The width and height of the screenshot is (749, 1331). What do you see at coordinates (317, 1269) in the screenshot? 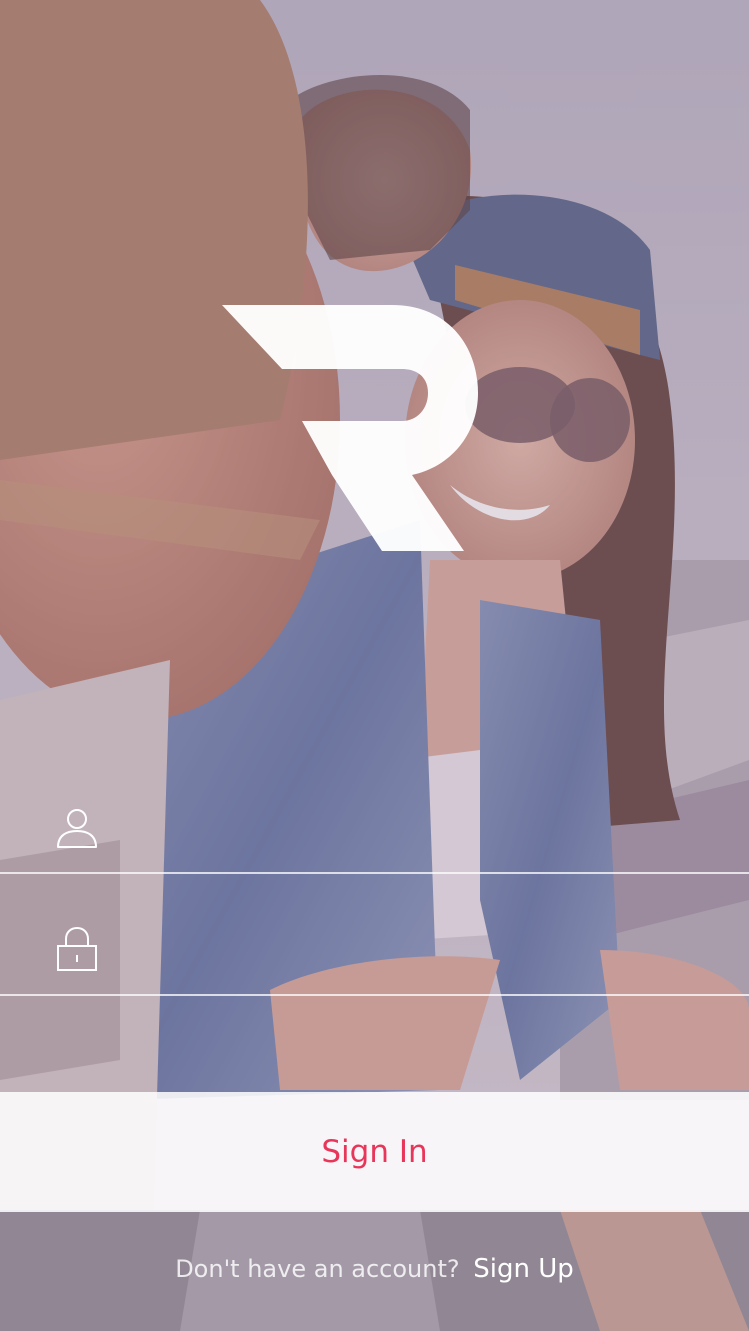
I see `signup-prompt-text: Don't have an account?` at bounding box center [317, 1269].